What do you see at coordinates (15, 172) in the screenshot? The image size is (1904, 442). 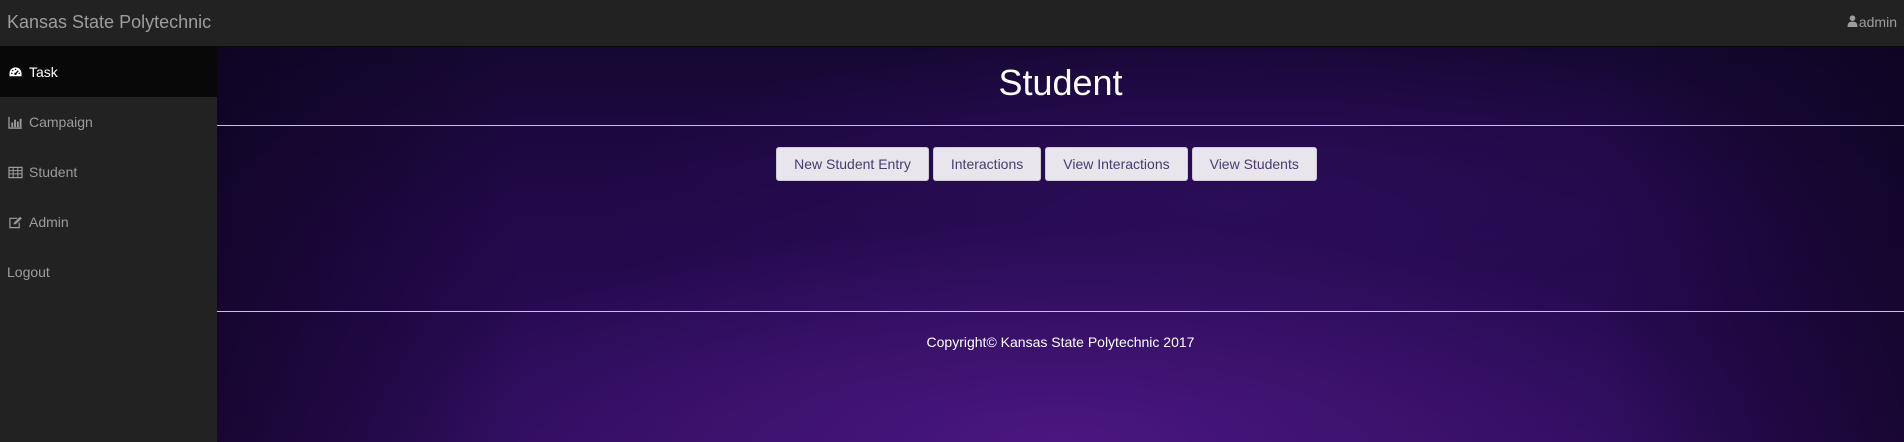 I see `table-icon` at bounding box center [15, 172].